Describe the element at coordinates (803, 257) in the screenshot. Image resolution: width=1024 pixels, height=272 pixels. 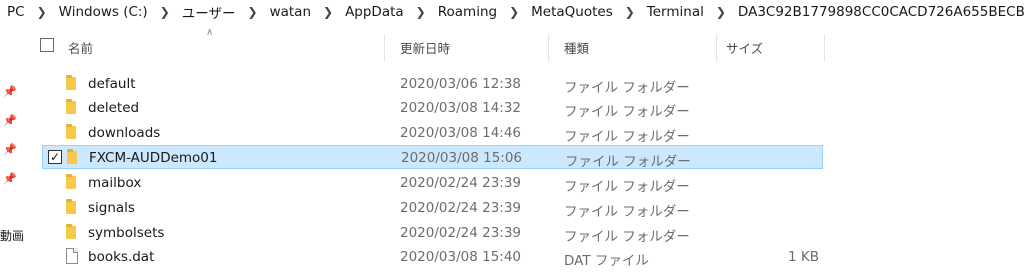
I see `file-size: 1 KB` at that location.